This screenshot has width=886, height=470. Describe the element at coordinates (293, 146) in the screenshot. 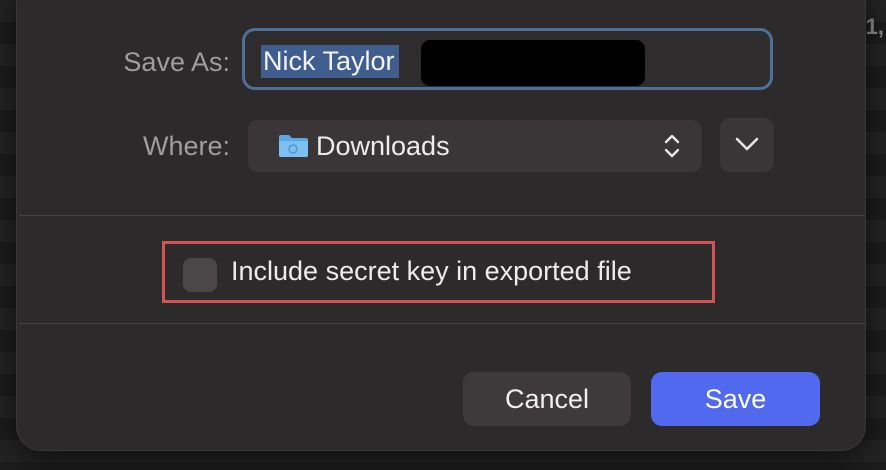

I see `folder-icon` at that location.